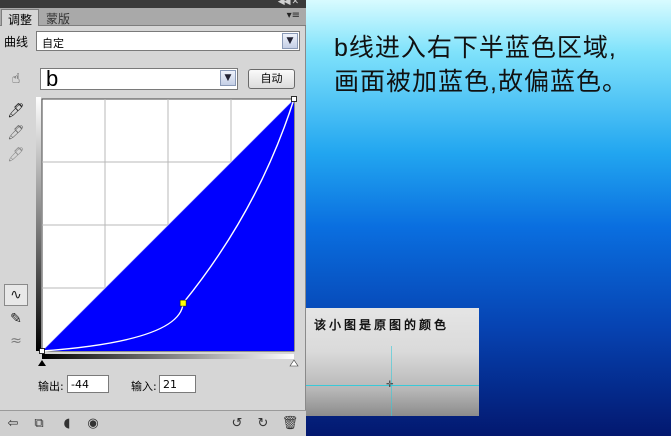  Describe the element at coordinates (16, 341) in the screenshot. I see `smooth-icon: ≈` at that location.